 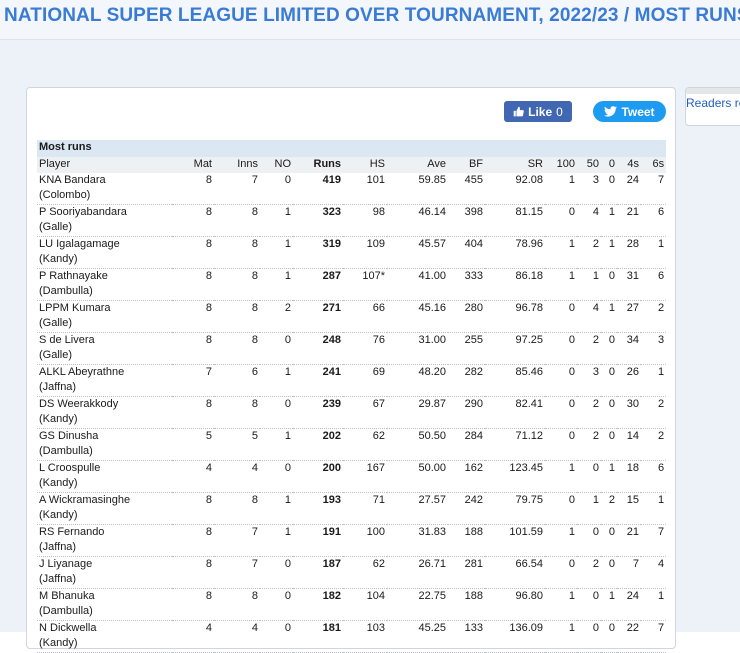 What do you see at coordinates (589, 165) in the screenshot?
I see `header-50: 50` at bounding box center [589, 165].